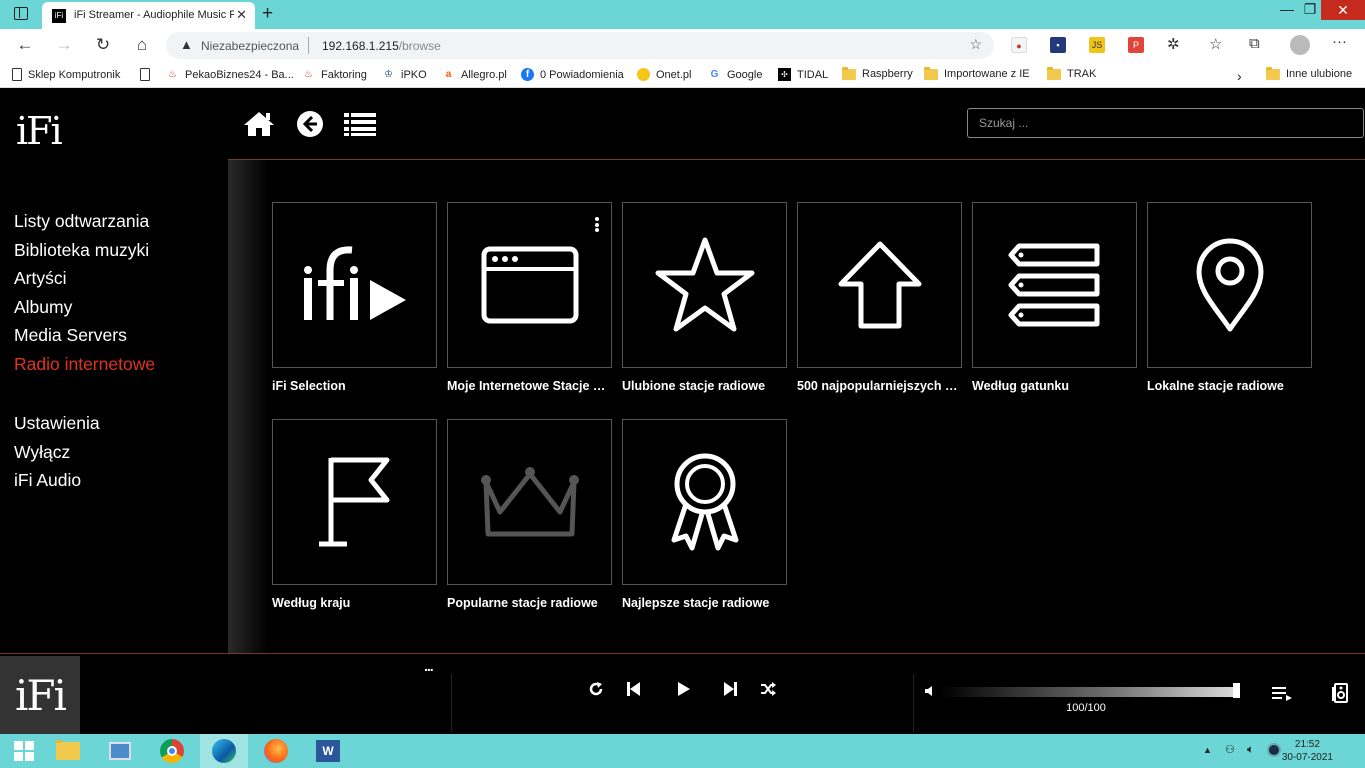  What do you see at coordinates (186, 44) in the screenshot?
I see `warning-icon: ▲` at bounding box center [186, 44].